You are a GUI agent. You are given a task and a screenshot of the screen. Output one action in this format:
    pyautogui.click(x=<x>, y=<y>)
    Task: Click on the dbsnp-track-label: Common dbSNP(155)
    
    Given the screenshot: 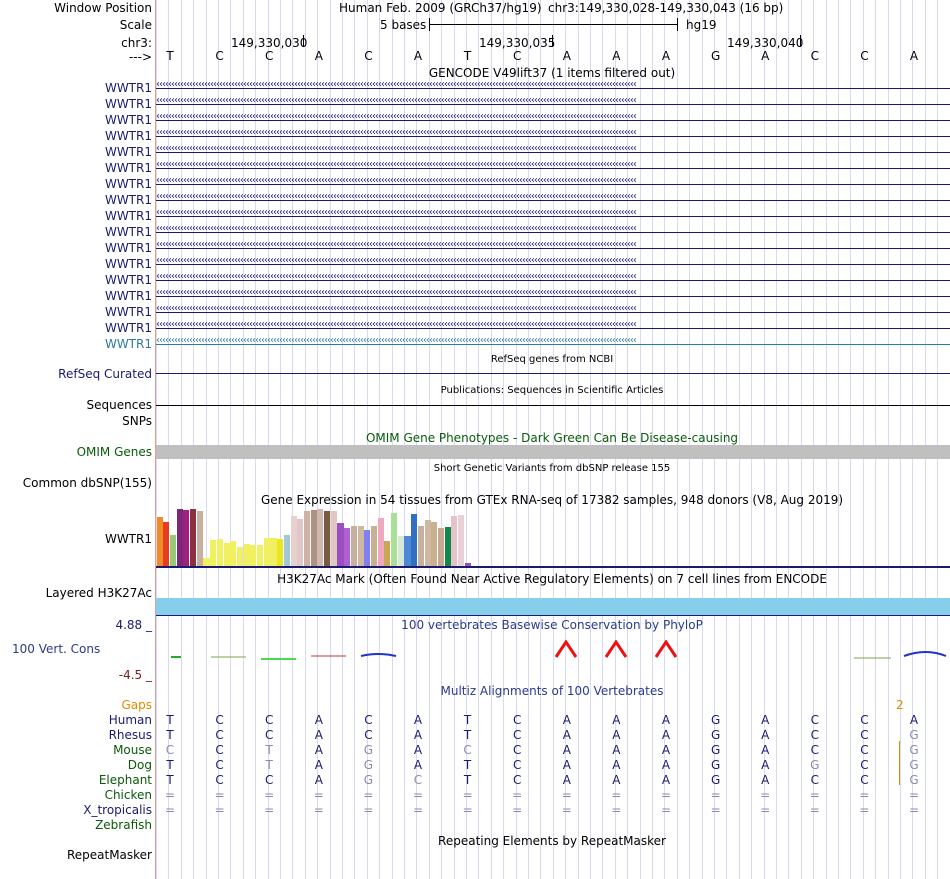 What is the action you would take?
    pyautogui.click(x=87, y=483)
    